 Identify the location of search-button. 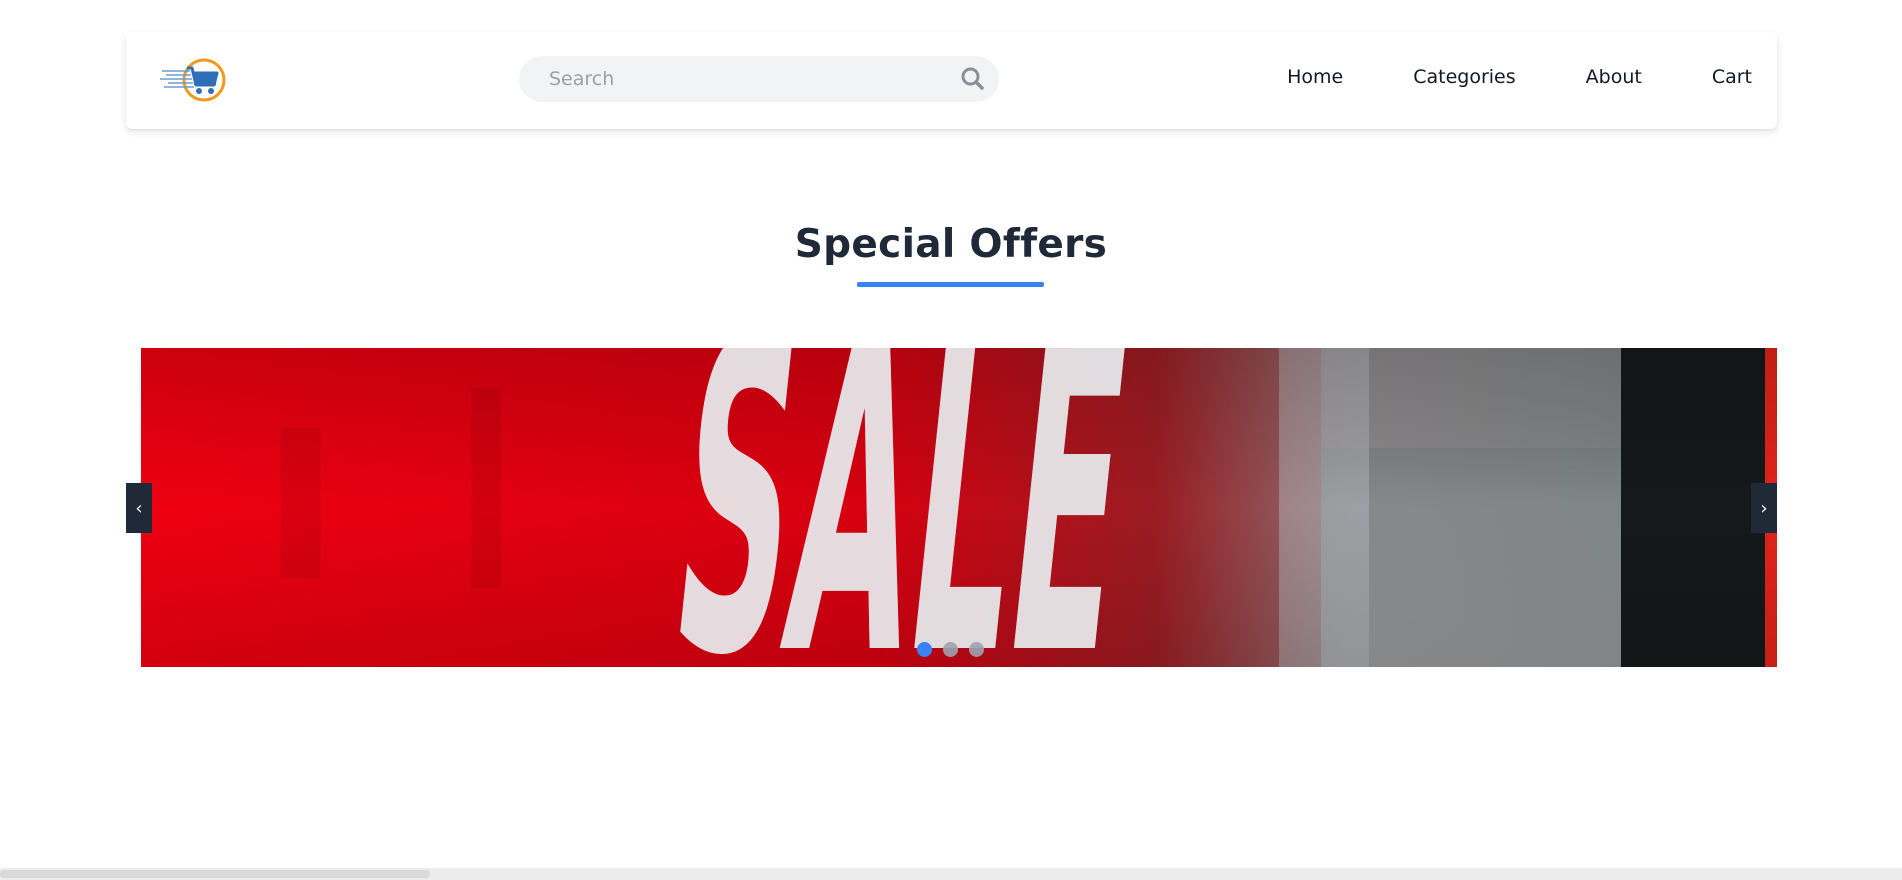
(973, 79).